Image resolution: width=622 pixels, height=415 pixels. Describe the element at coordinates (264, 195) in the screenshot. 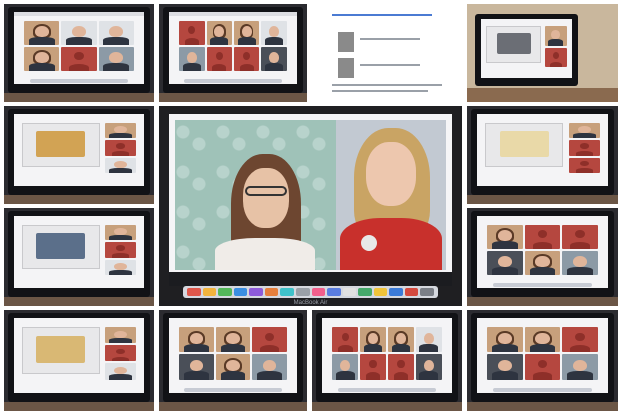

I see `participant-video-left` at that location.